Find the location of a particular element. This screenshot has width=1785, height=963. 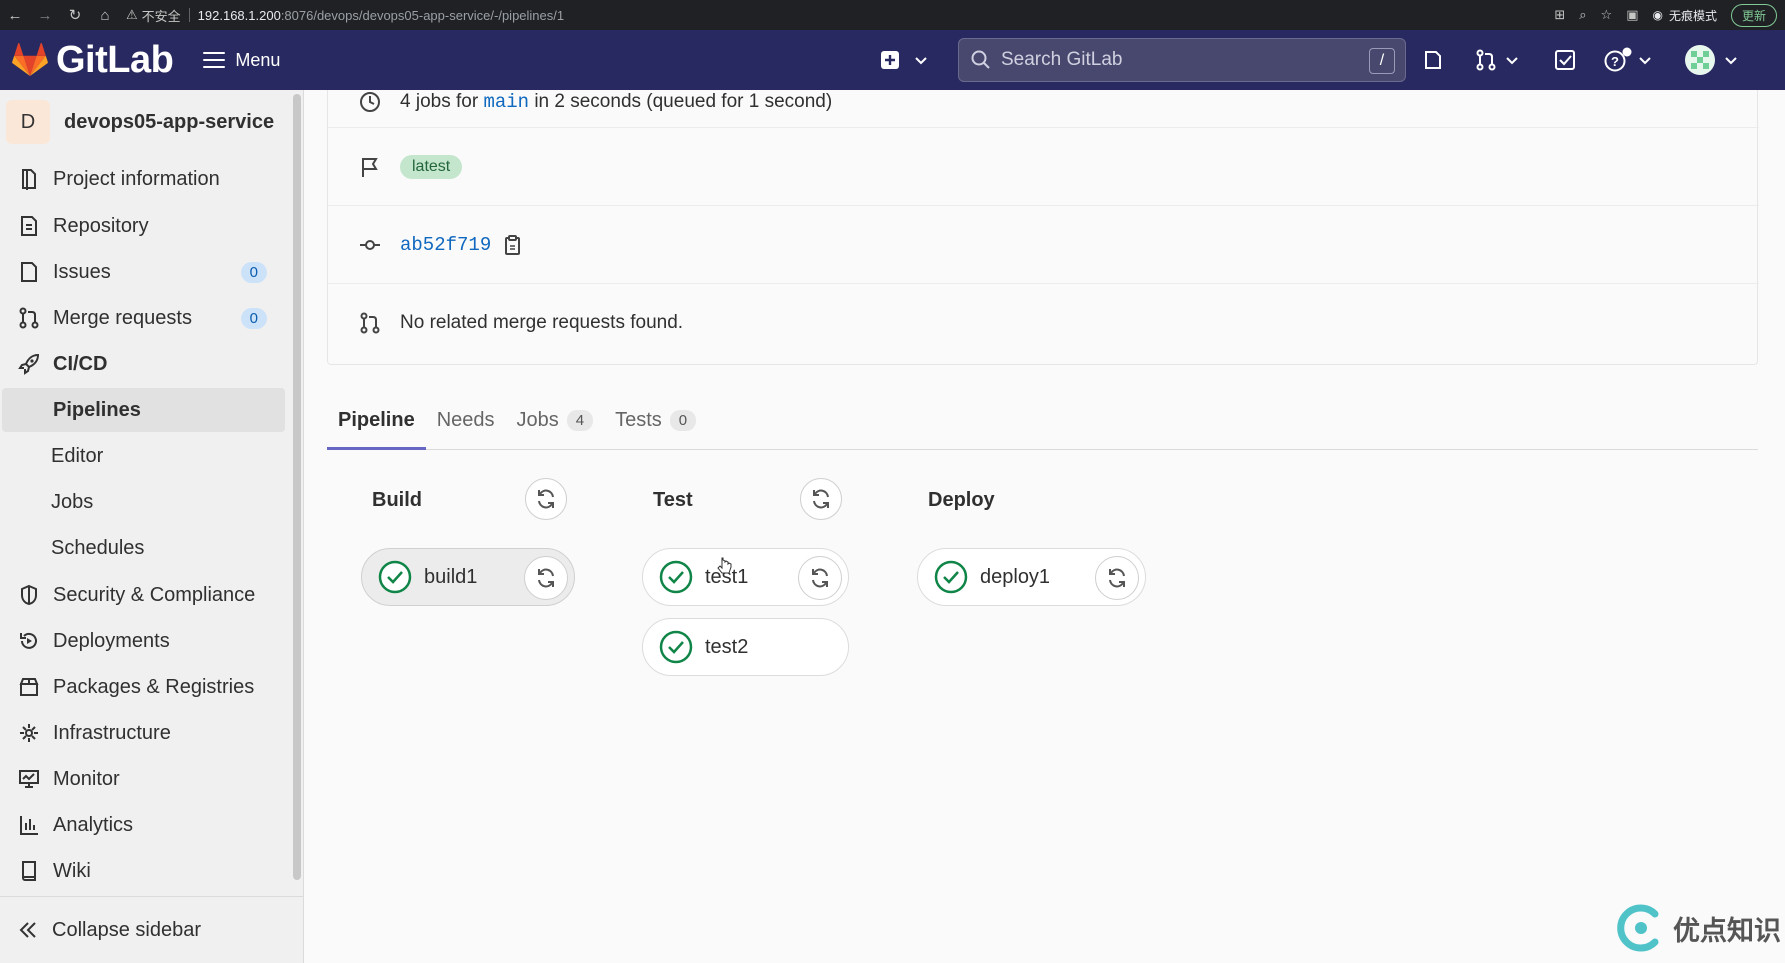

zoom-icon: ⌕ is located at coordinates (1582, 15).